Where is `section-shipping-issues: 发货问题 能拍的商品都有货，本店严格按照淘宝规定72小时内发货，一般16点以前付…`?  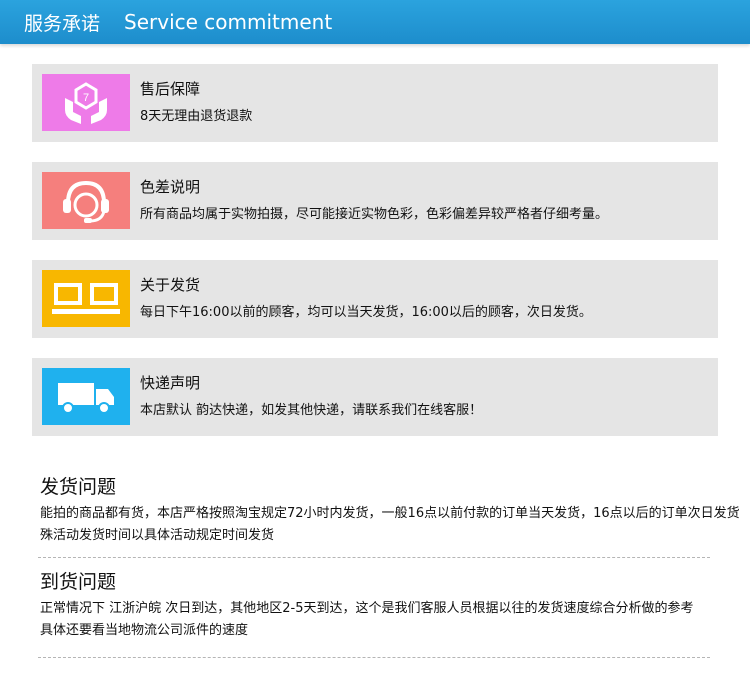
section-shipping-issues: 发货问题 能拍的商品都有货，本店严格按照淘宝规定72小时内发货，一般16点以前付… is located at coordinates (390, 509).